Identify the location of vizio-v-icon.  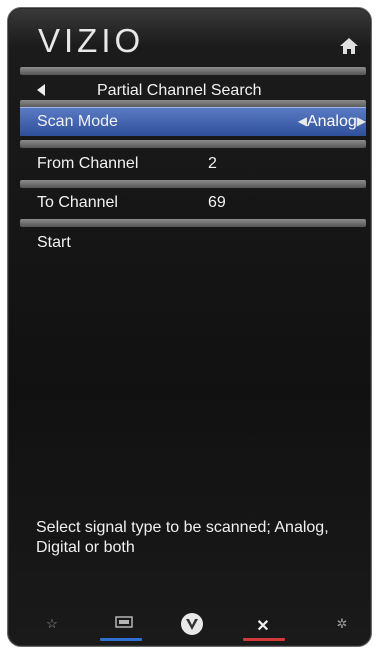
(192, 624).